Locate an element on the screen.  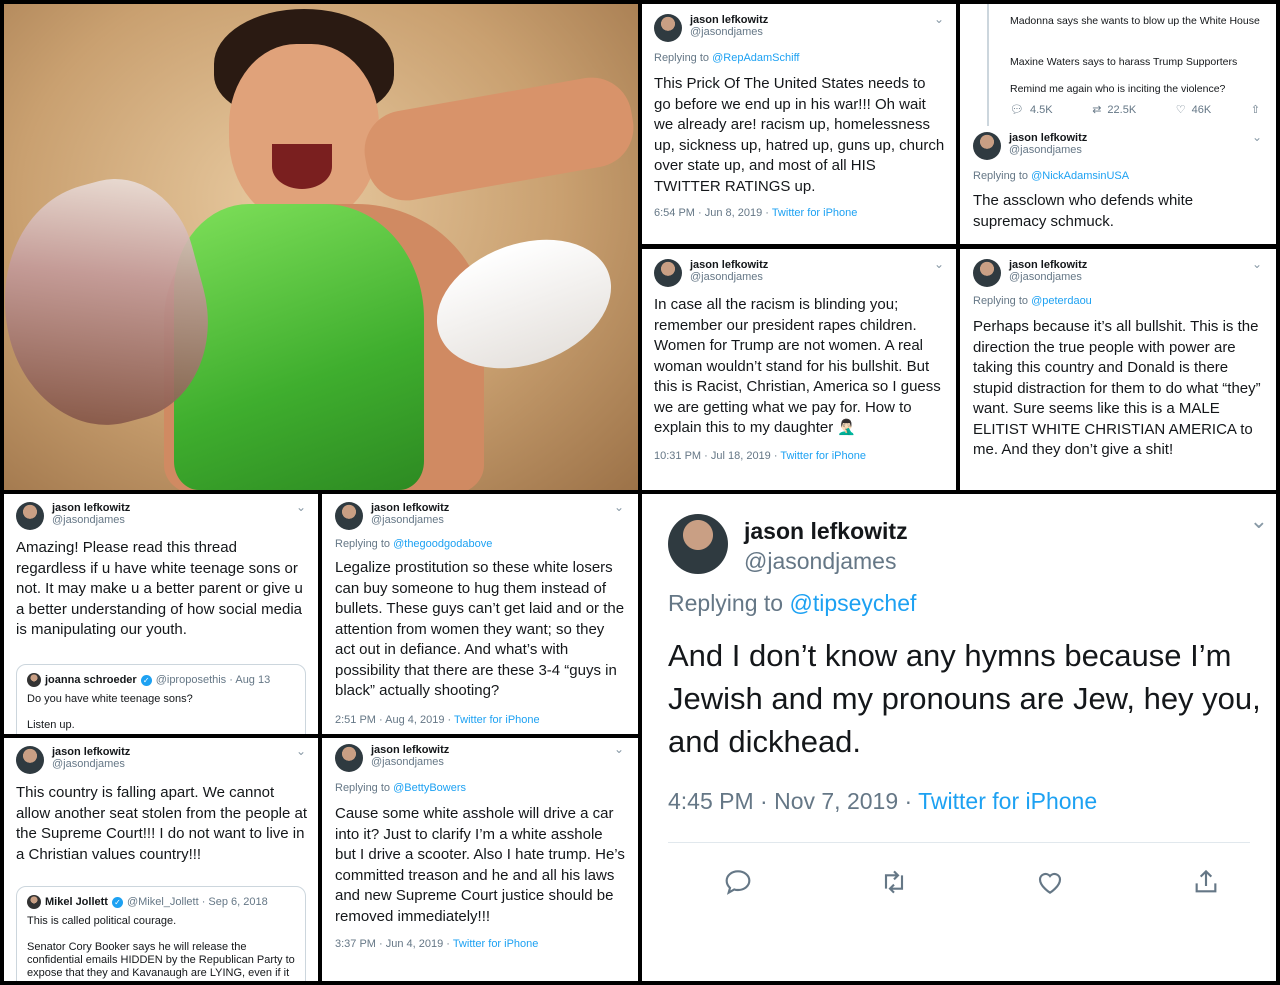
replying-to: Replying to @tipseychef is located at coordinates (792, 603).